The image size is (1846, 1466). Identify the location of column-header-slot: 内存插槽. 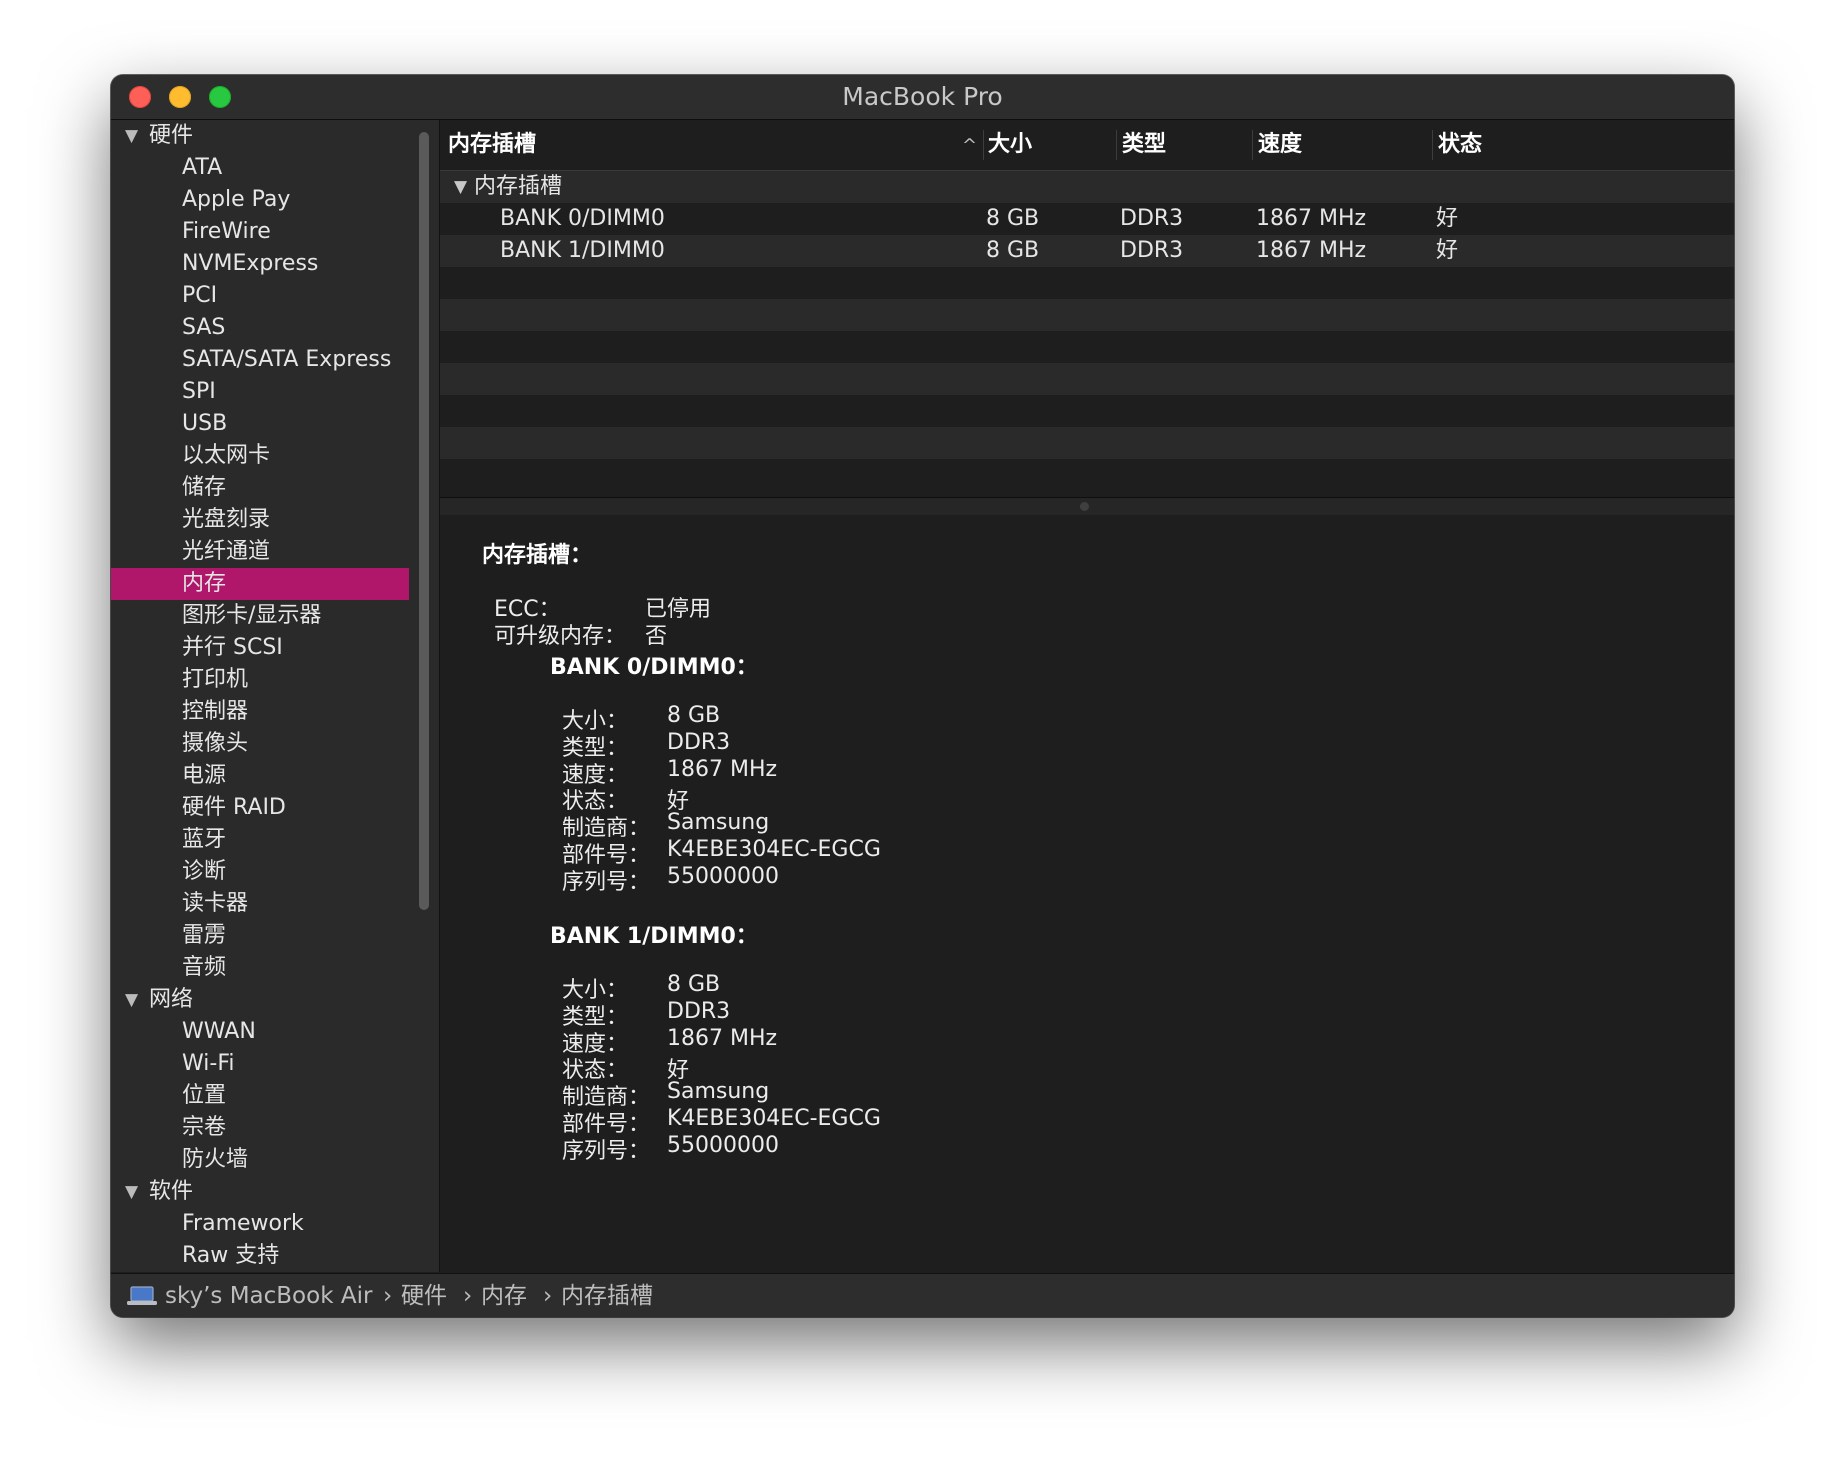
(492, 145).